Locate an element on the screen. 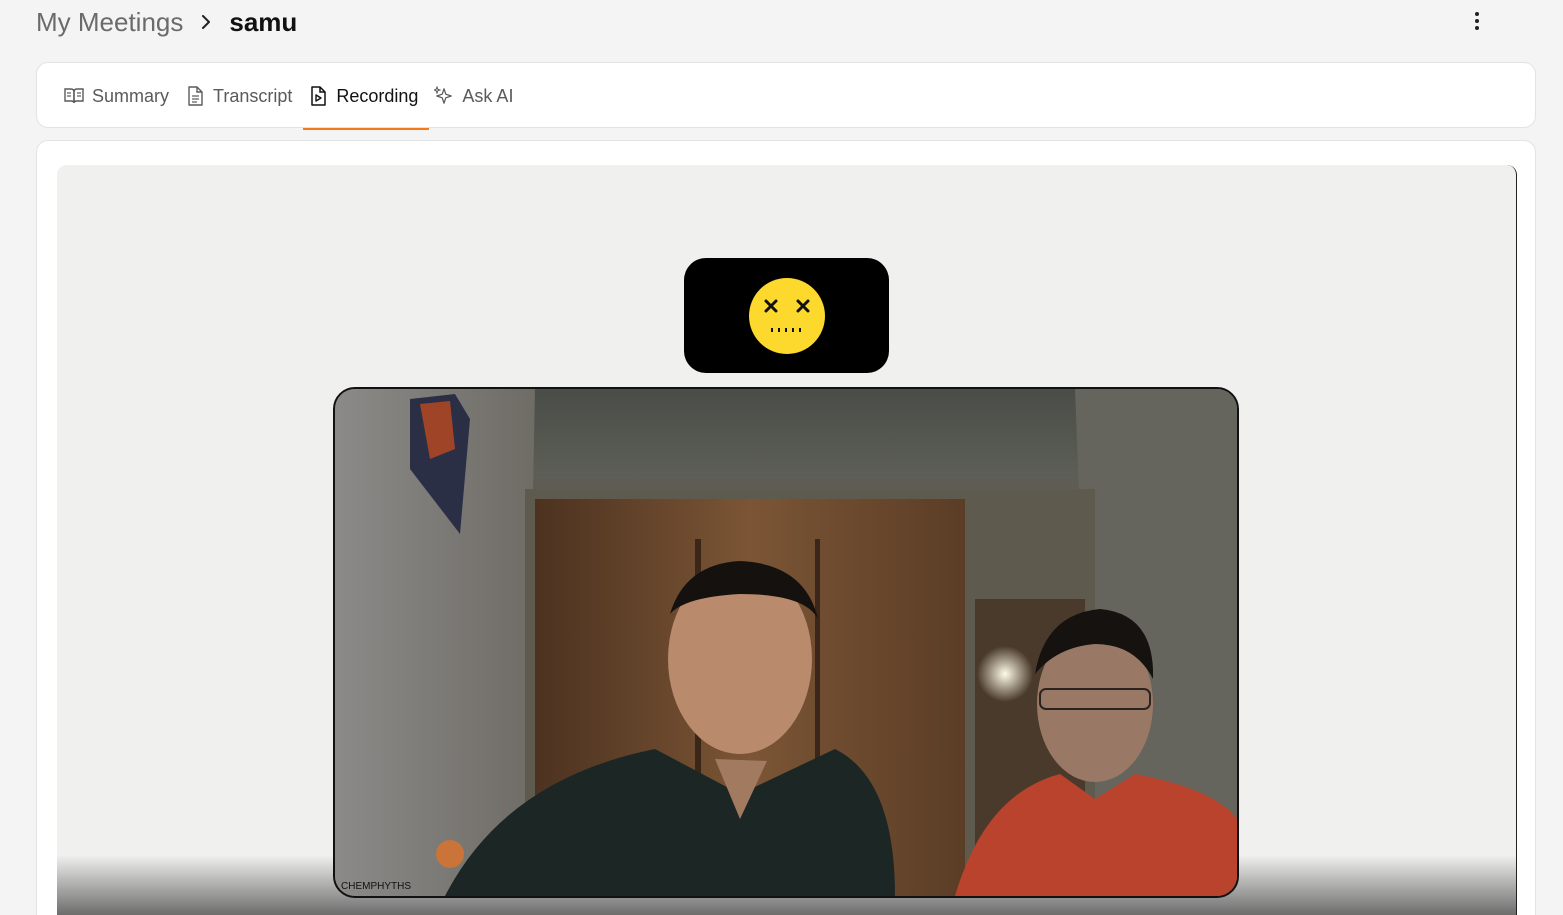 This screenshot has height=915, width=1563. tab-ask-ai: Ask AI is located at coordinates (476, 96).